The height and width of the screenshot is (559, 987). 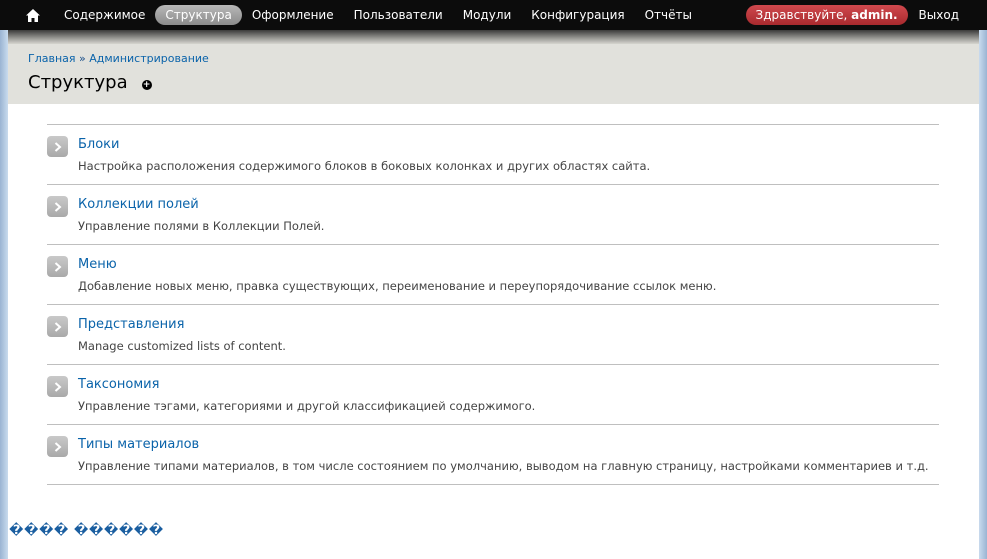 I want to click on breadcrumb: Главная » Администрирование, so click(x=118, y=58).